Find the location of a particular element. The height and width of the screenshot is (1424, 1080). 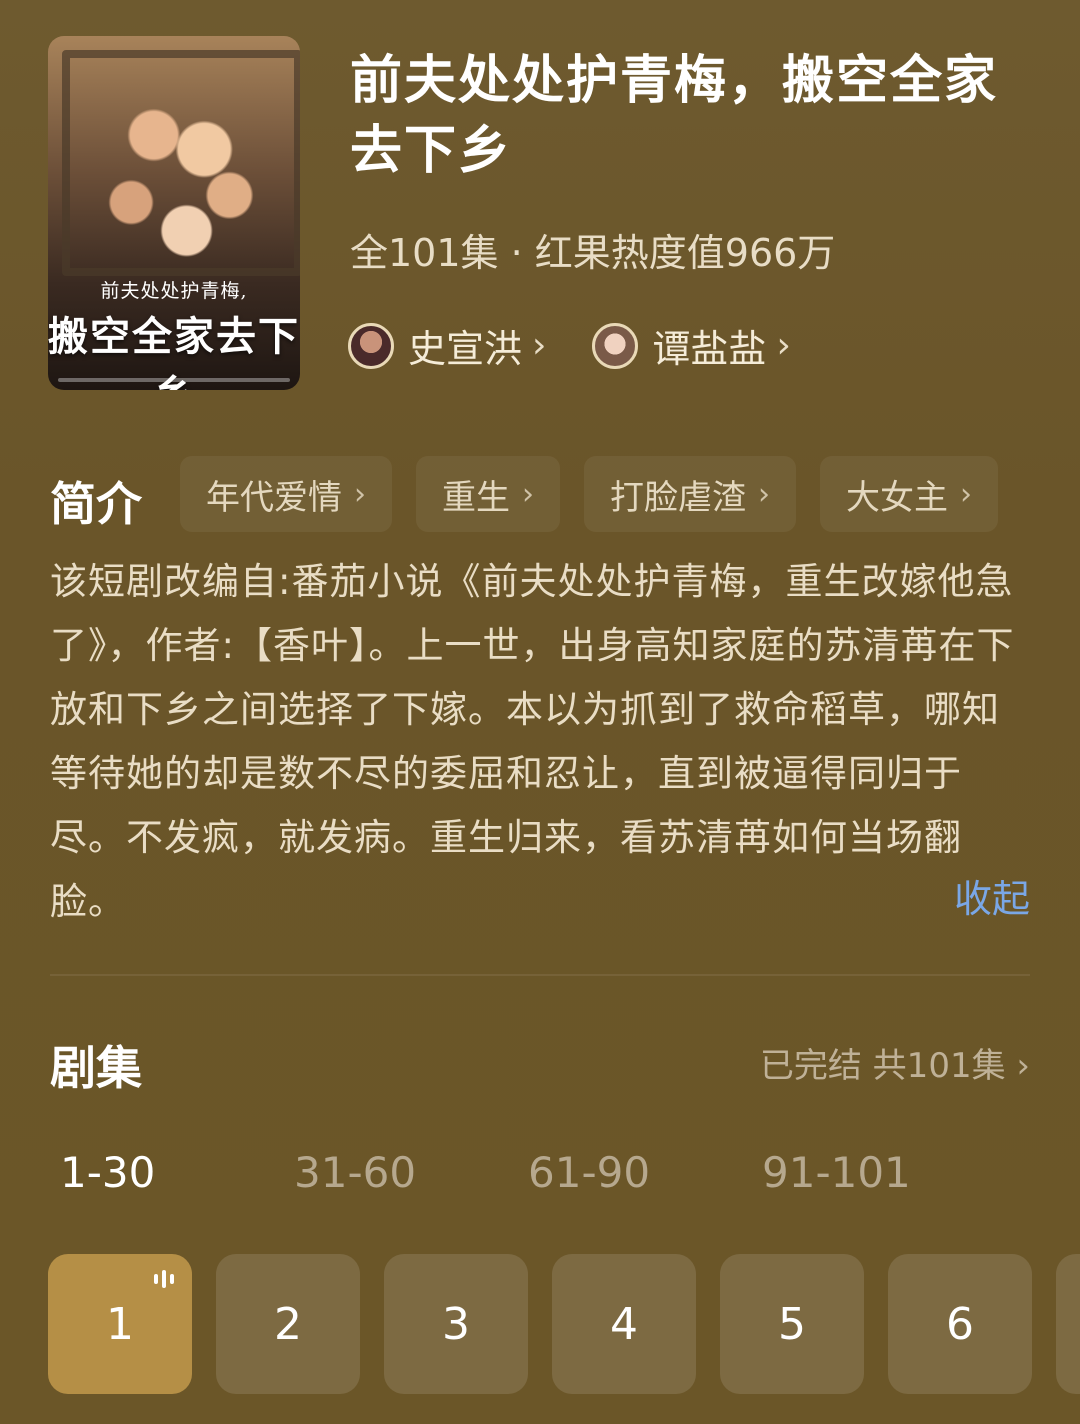

tab-range-1: 1-30 is located at coordinates (177, 1172).